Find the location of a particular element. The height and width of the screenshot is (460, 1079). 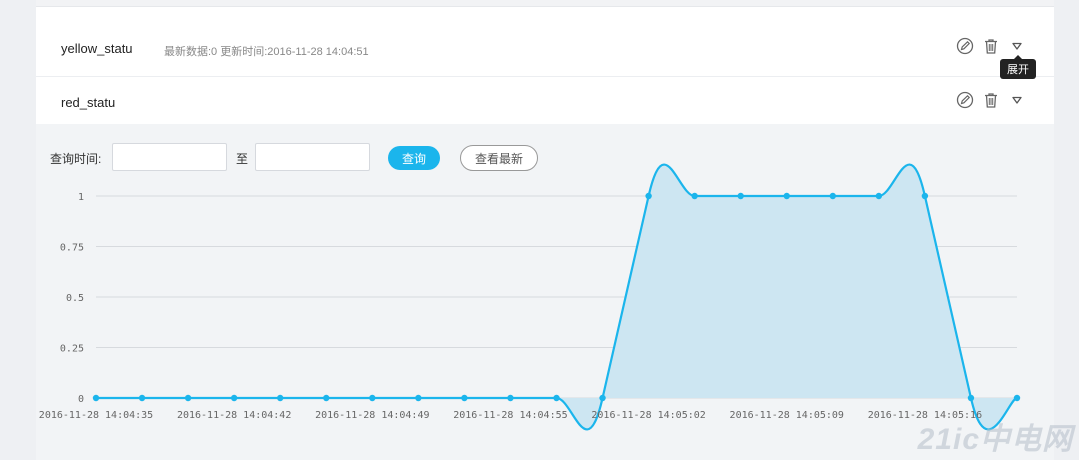

x-tick-label: 2016-11-28 14:05:02 is located at coordinates (648, 415).